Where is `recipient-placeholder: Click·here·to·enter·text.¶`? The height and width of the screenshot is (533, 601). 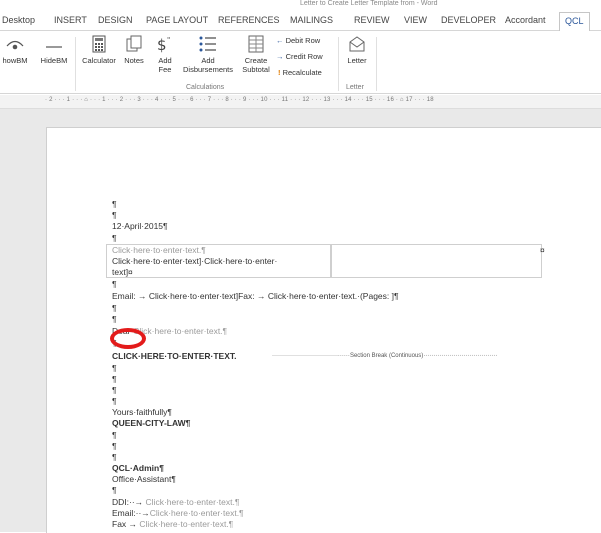 recipient-placeholder: Click·here·to·enter·text.¶ is located at coordinates (159, 250).